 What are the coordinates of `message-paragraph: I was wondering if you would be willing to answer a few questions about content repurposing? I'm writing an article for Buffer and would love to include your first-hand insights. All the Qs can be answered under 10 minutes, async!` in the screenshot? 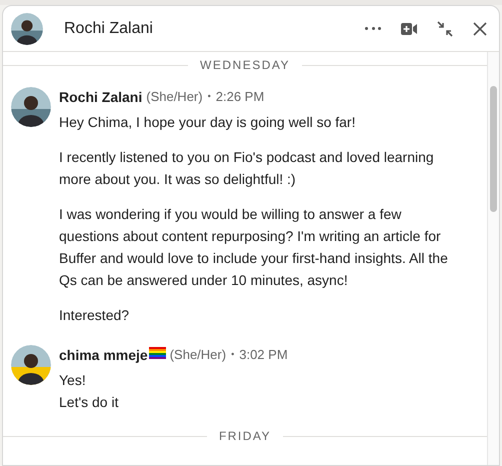 It's located at (254, 247).